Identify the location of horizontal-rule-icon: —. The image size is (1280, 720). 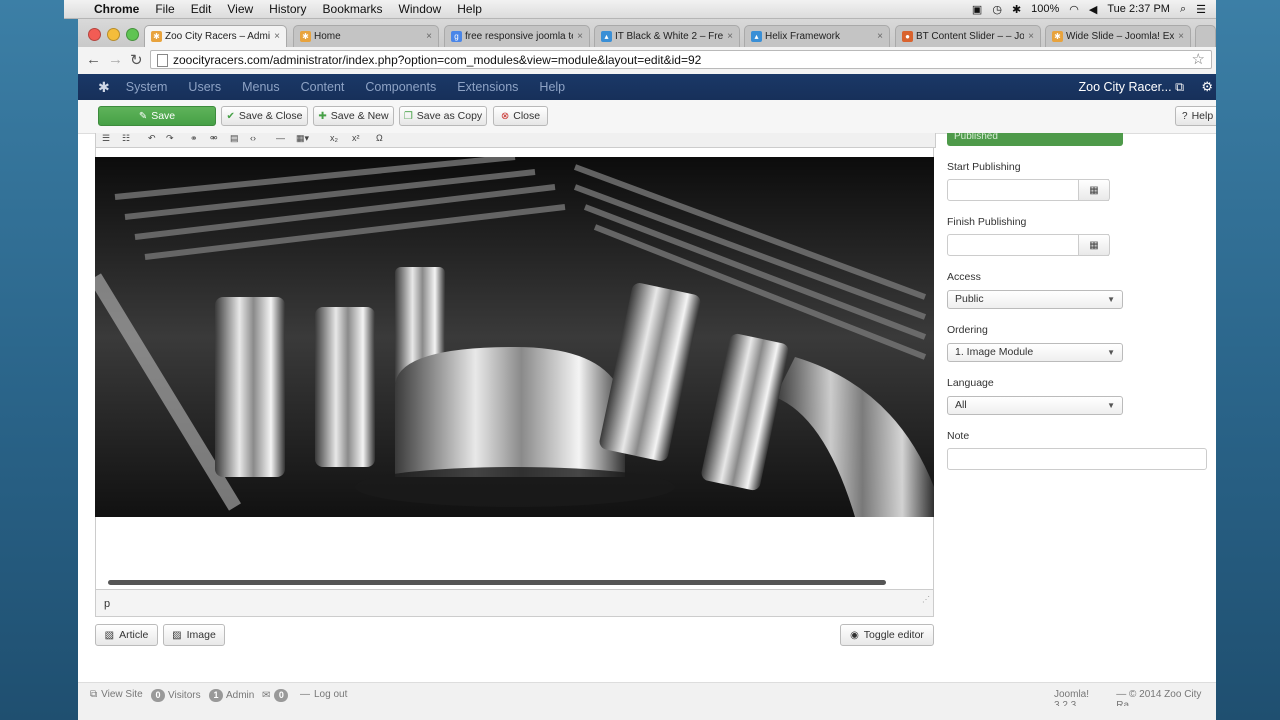
(280, 138).